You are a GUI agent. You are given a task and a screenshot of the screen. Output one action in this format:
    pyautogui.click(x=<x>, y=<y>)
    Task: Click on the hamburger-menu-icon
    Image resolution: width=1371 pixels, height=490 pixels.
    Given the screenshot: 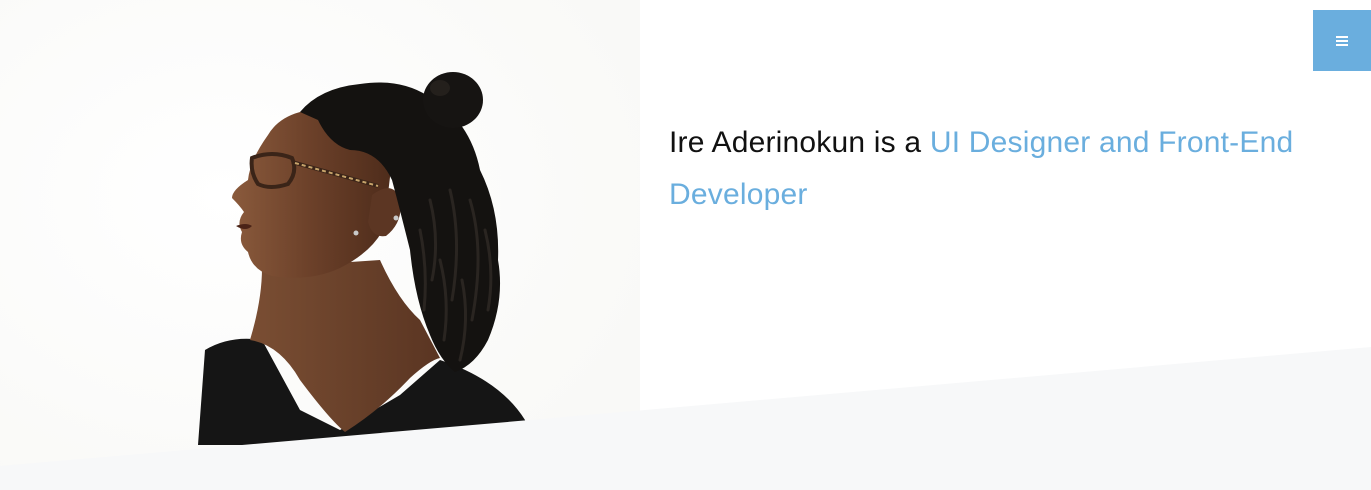 What is the action you would take?
    pyautogui.click(x=1342, y=40)
    